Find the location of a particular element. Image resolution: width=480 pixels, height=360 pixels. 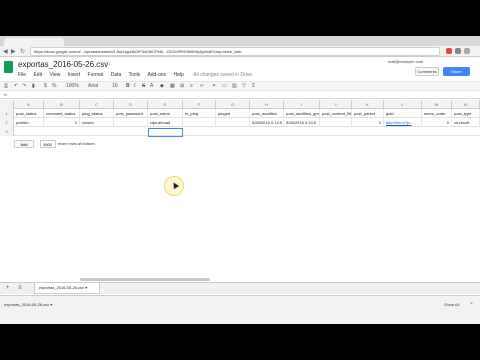

menu-format: Format is located at coordinates (96, 75).